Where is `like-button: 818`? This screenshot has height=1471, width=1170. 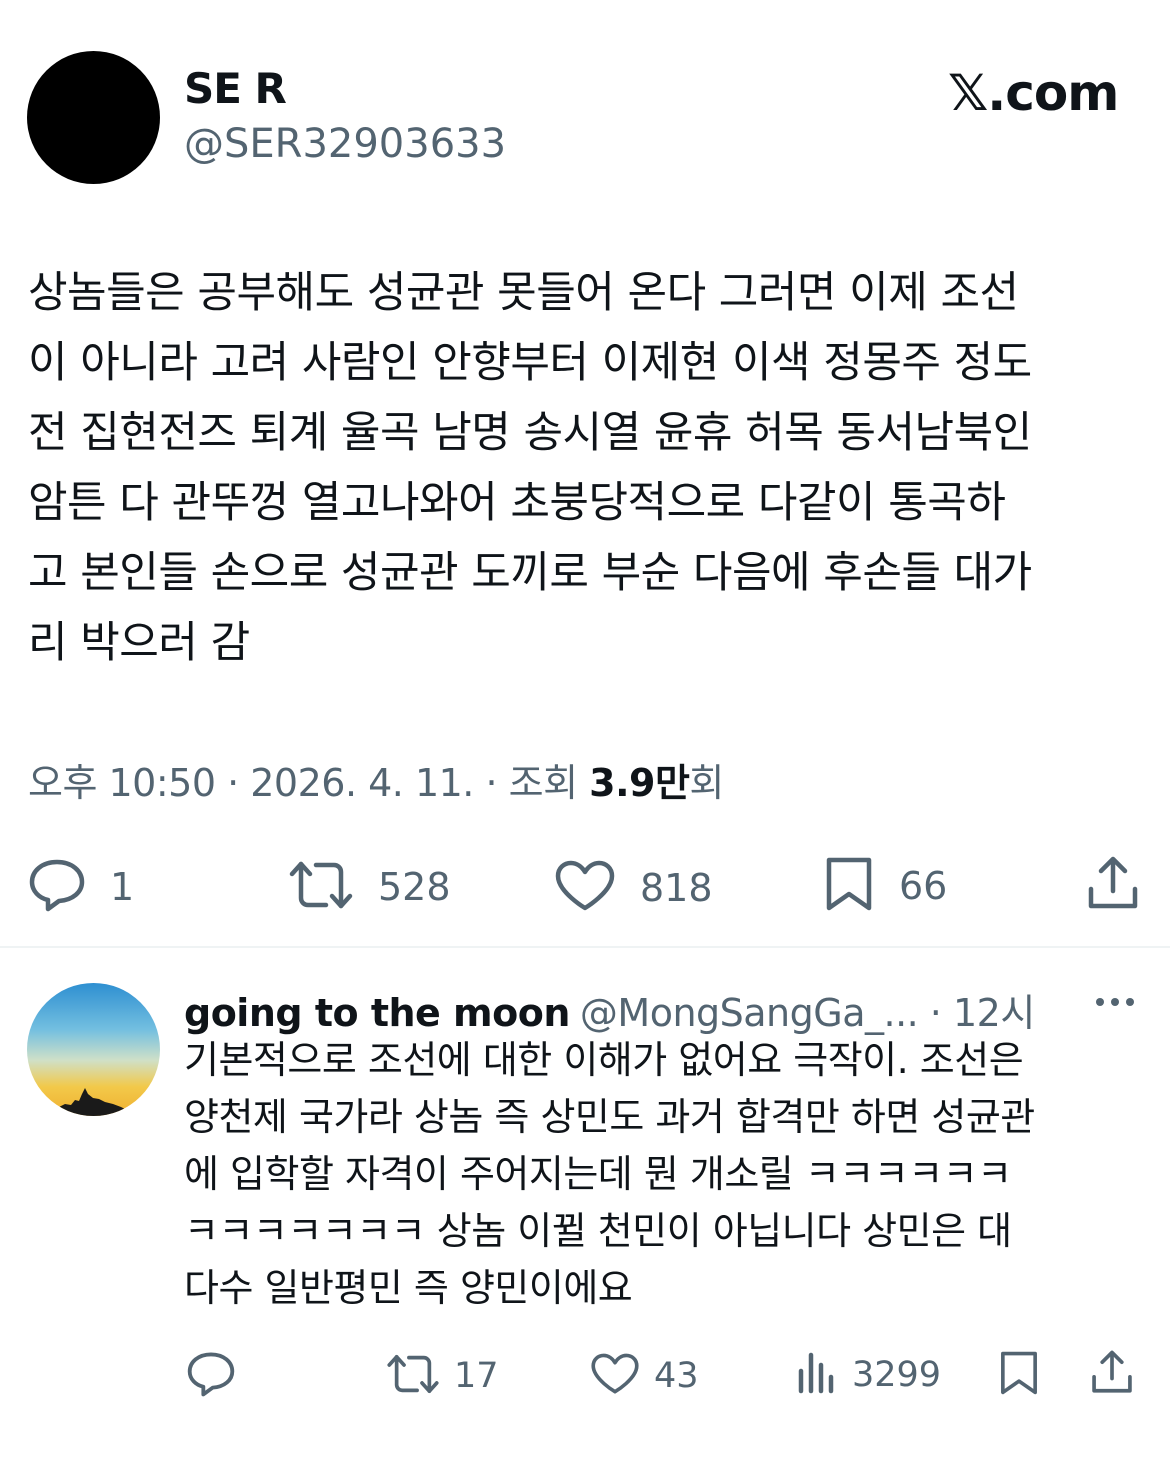
like-button: 818 is located at coordinates (633, 888).